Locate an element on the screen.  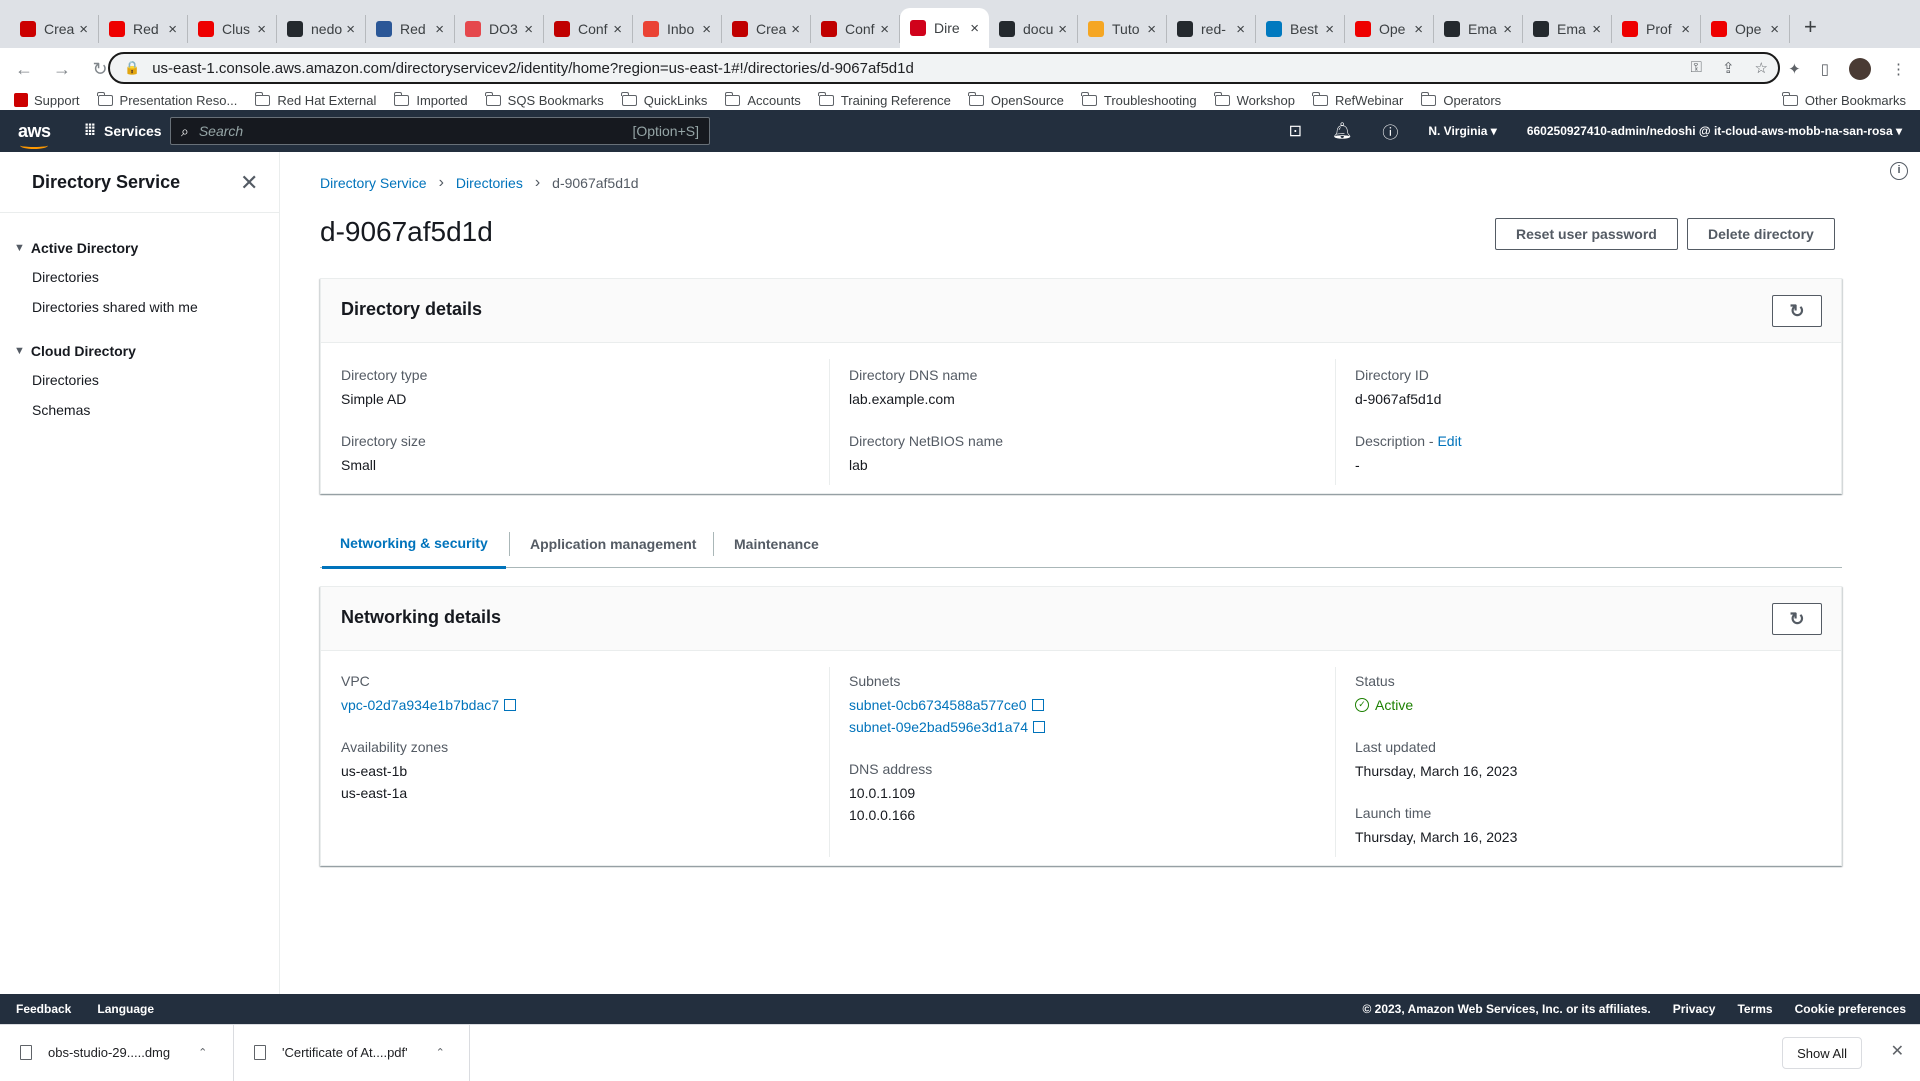
services-menu: ⁞⁞⁞ Services is located at coordinates (123, 131).